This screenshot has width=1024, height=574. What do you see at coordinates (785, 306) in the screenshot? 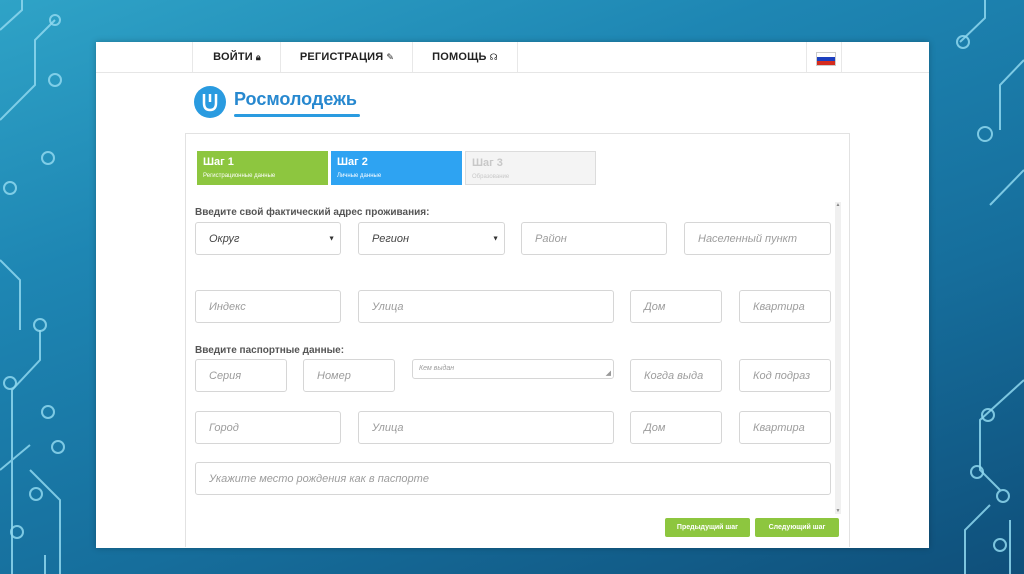
I see `address-apartment-input: Квартира` at bounding box center [785, 306].